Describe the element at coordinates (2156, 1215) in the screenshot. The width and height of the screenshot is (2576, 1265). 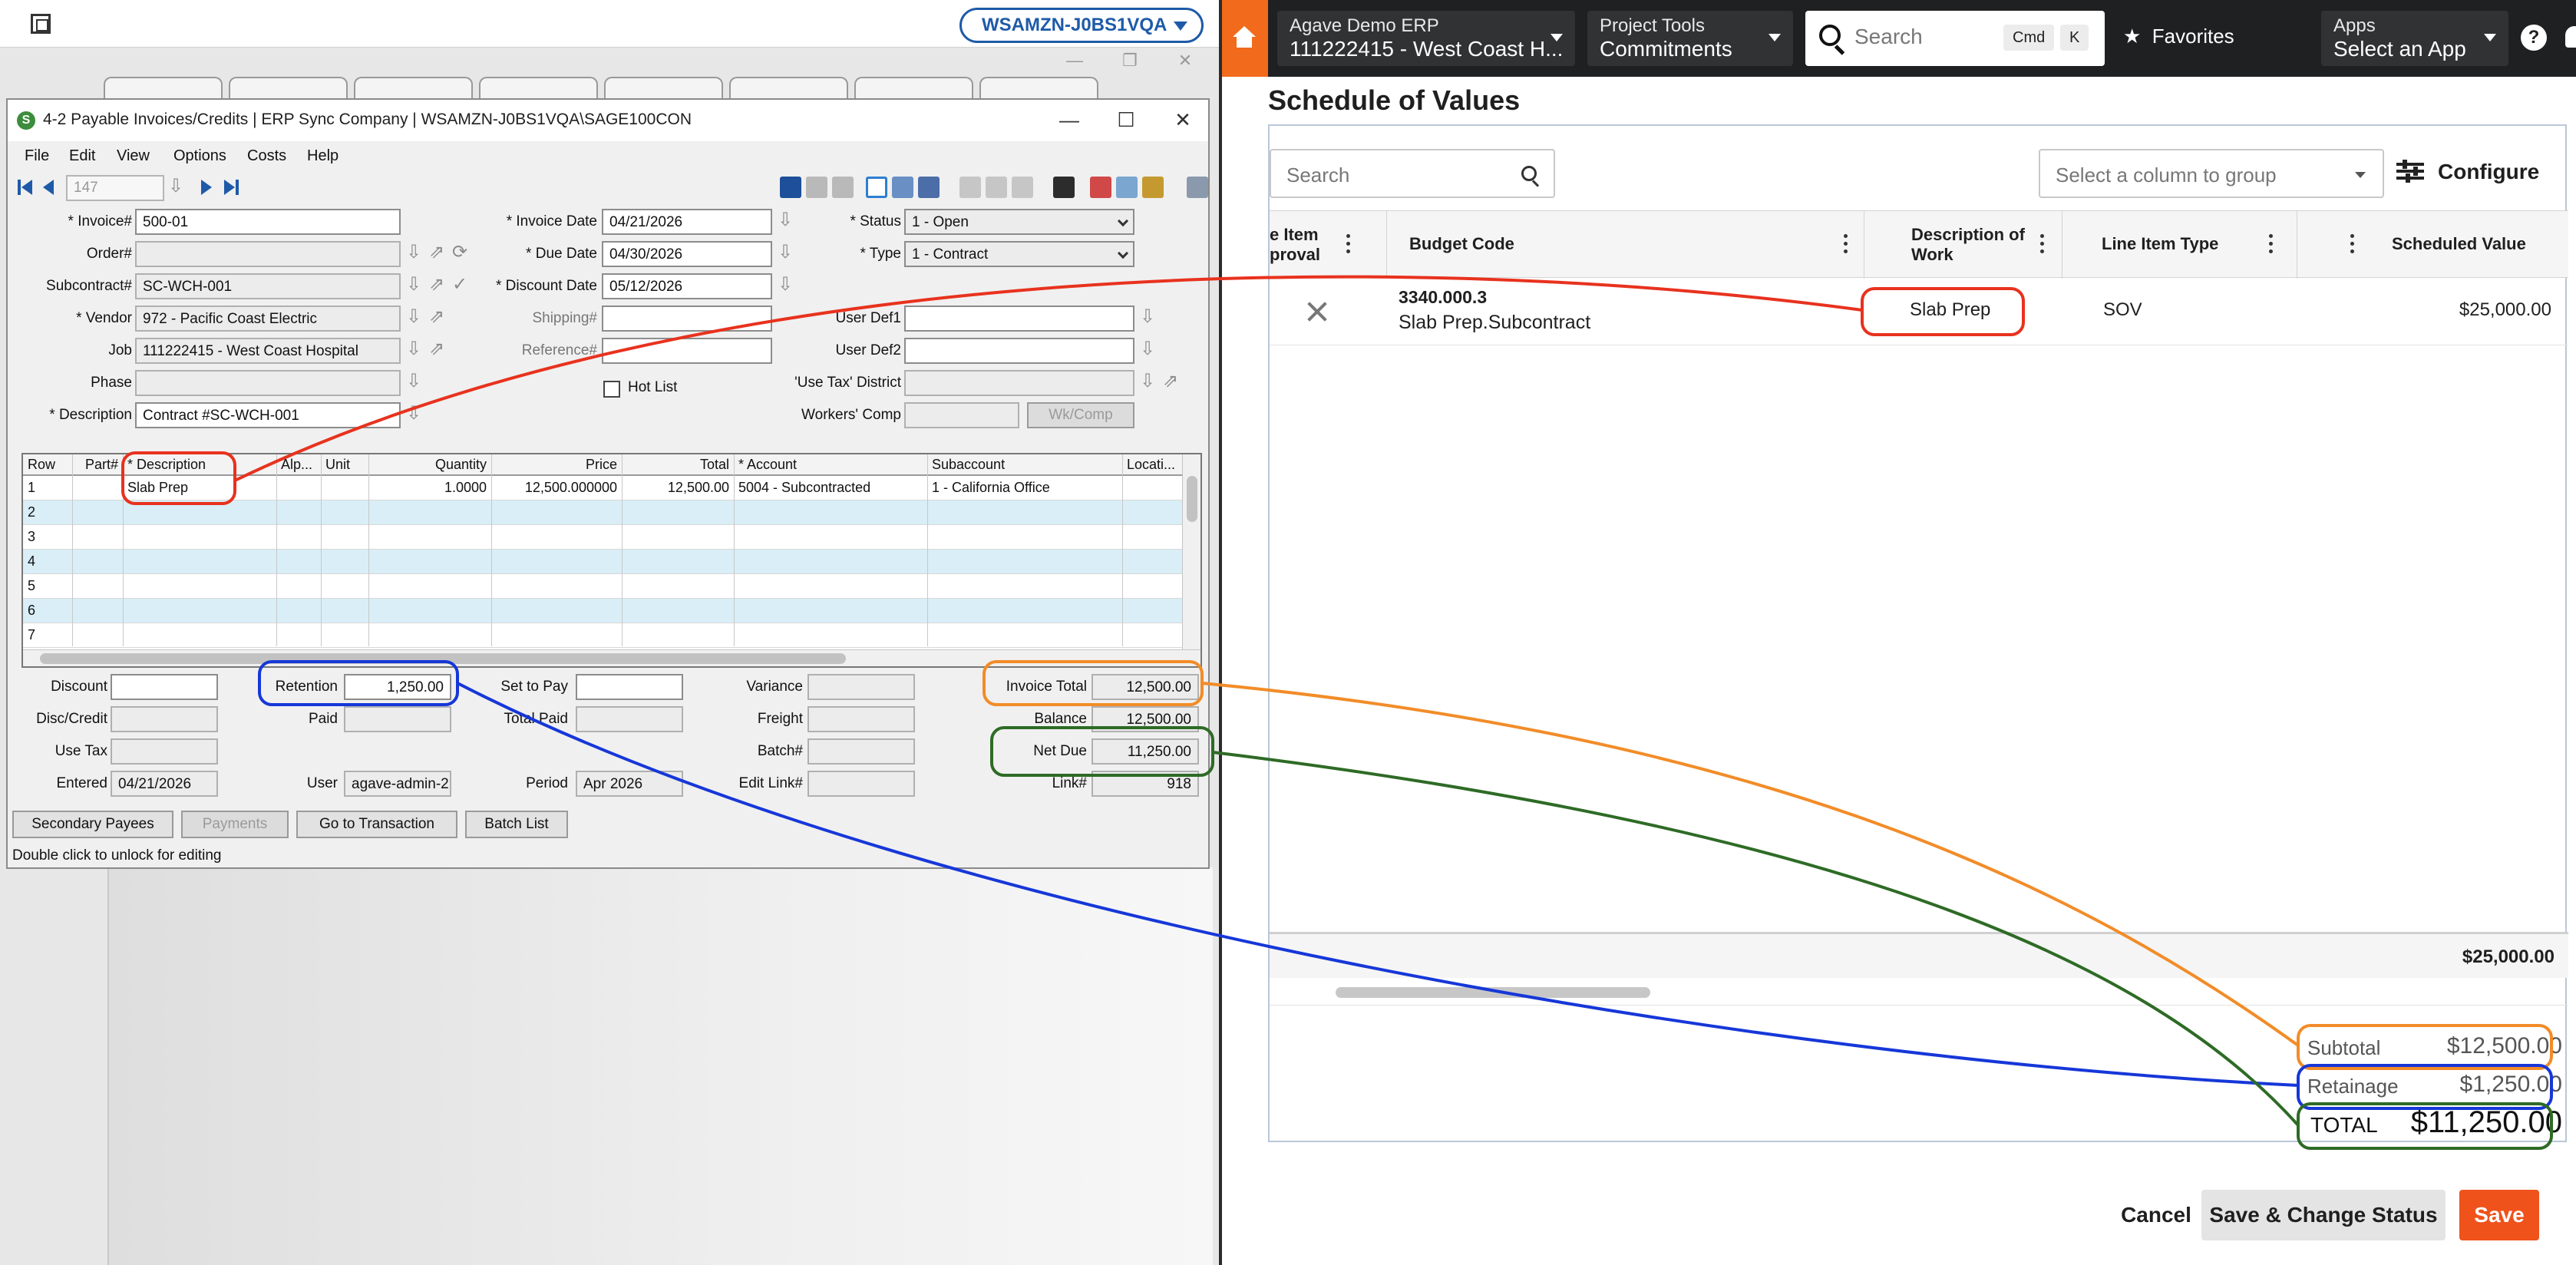
I see `cancel-button: Cancel` at that location.